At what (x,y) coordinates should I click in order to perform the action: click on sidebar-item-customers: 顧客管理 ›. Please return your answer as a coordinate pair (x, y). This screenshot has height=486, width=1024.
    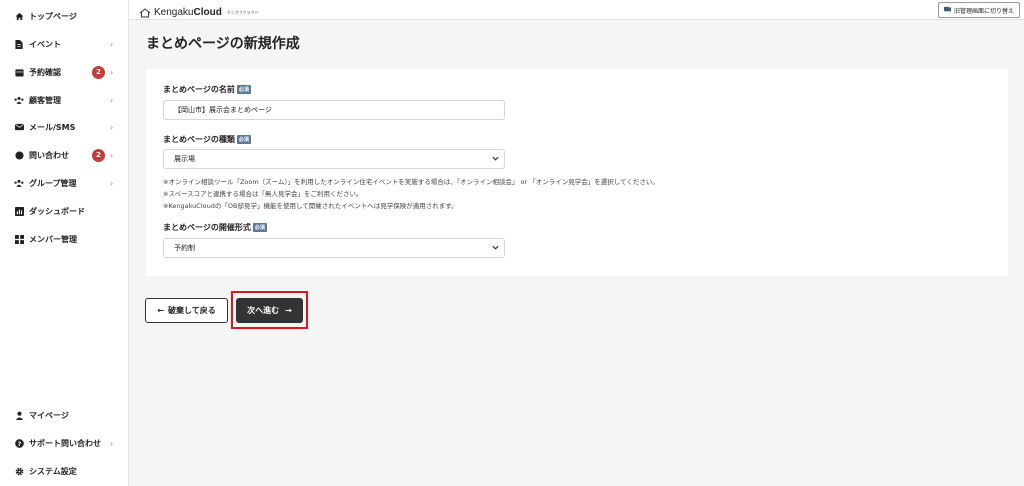
    Looking at the image, I should click on (64, 100).